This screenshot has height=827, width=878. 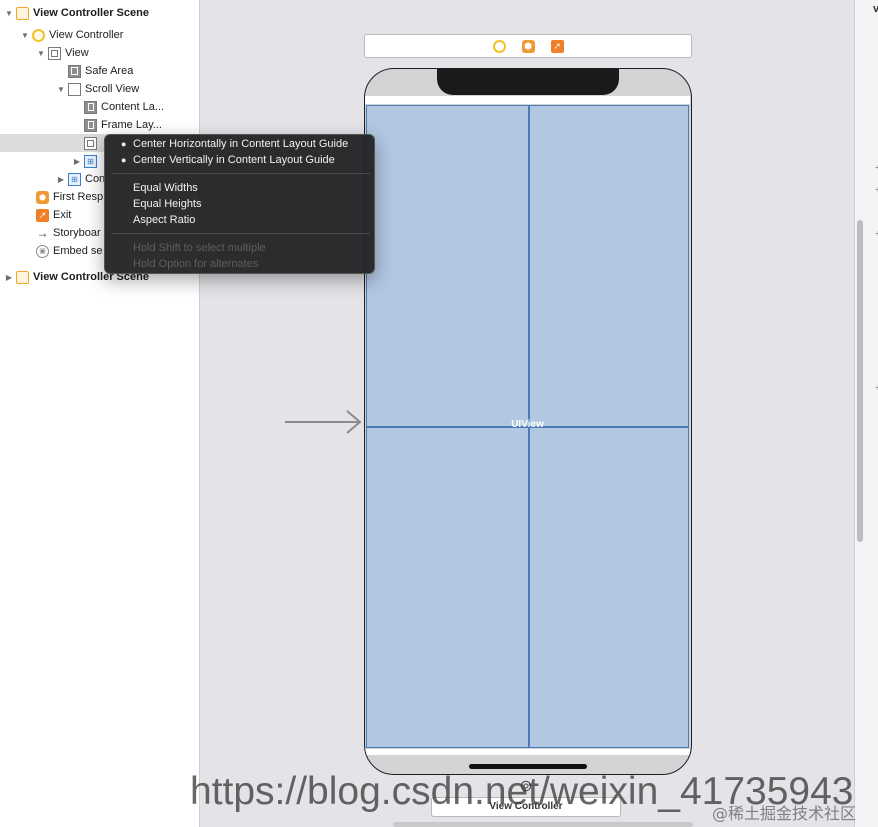 What do you see at coordinates (78, 251) in the screenshot?
I see `outline-item-label: Embed se` at bounding box center [78, 251].